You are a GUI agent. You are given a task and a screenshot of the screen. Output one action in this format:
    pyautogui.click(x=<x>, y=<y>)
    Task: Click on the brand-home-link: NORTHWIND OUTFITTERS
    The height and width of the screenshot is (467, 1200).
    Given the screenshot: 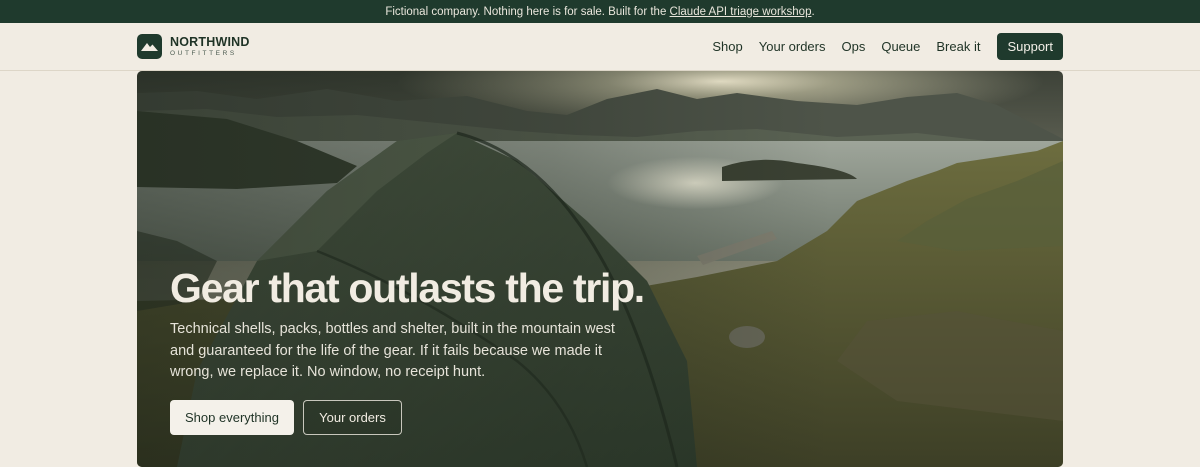 What is the action you would take?
    pyautogui.click(x=193, y=46)
    